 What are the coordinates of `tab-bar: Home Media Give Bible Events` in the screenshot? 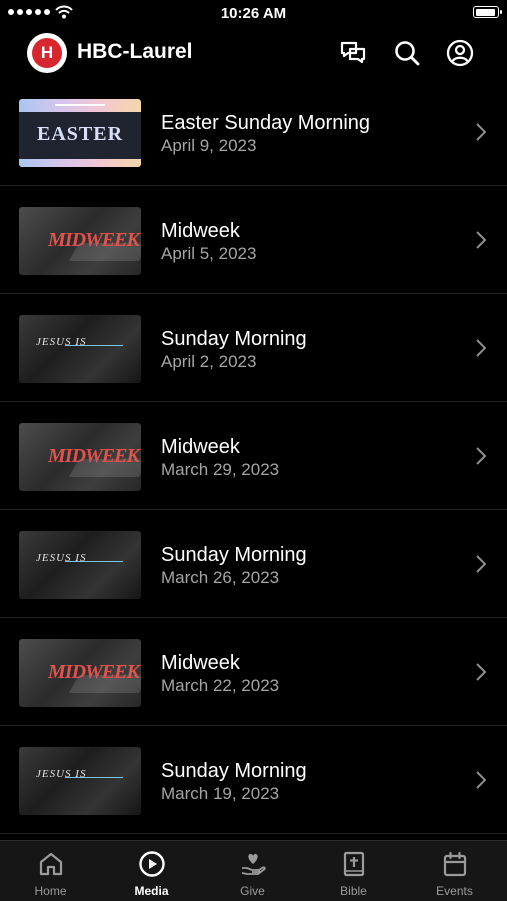 It's located at (253, 870).